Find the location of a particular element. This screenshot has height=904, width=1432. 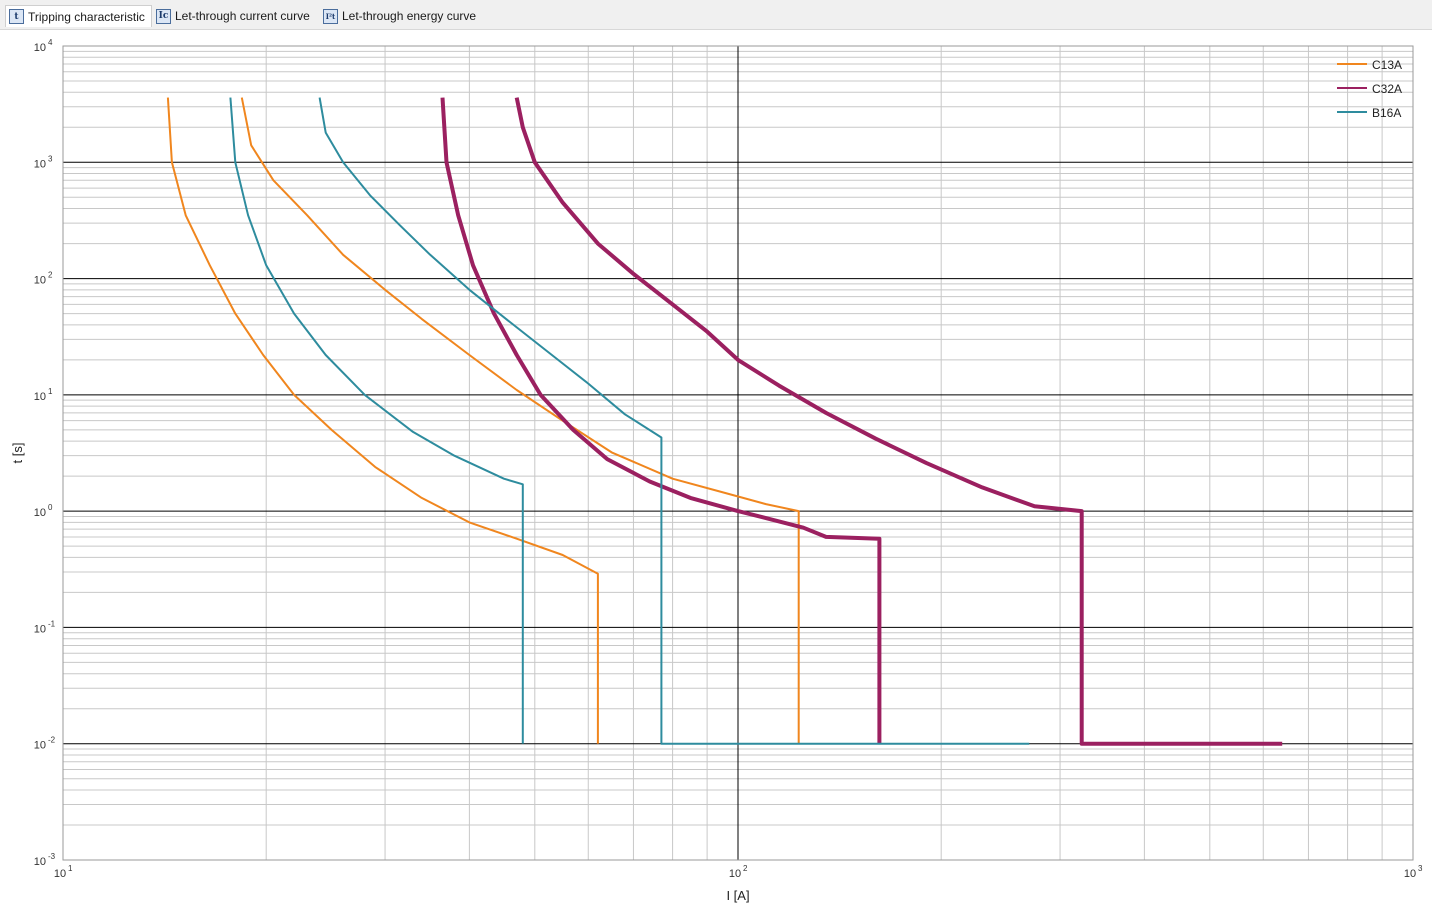

y-tick-label: 10 0 is located at coordinates (43, 511).